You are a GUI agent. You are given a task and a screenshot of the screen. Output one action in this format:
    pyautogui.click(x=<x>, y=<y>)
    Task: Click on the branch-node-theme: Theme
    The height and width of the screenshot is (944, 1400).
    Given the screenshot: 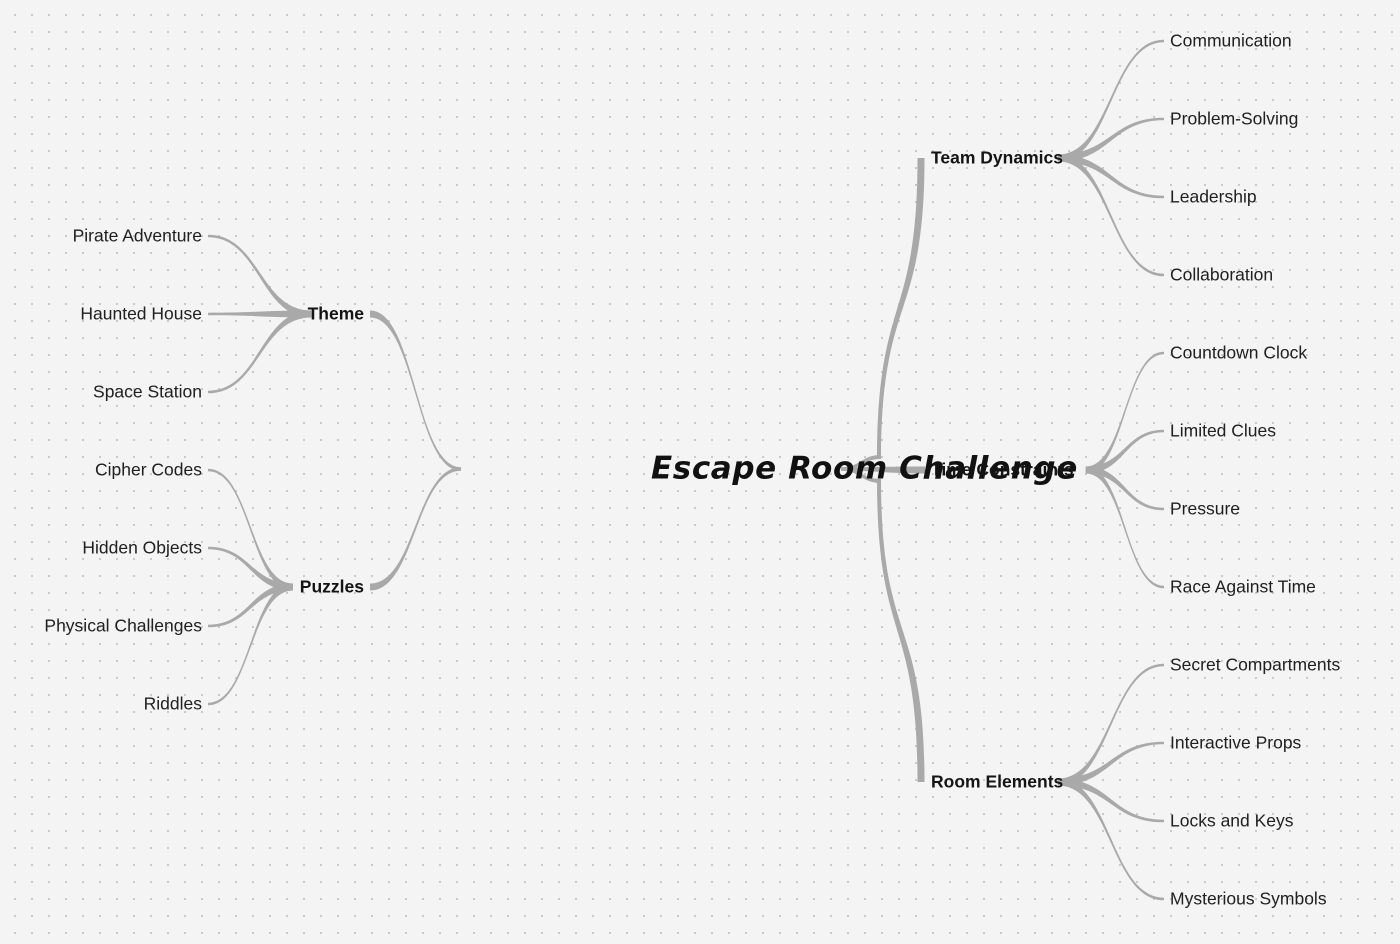 What is the action you would take?
    pyautogui.click(x=336, y=314)
    